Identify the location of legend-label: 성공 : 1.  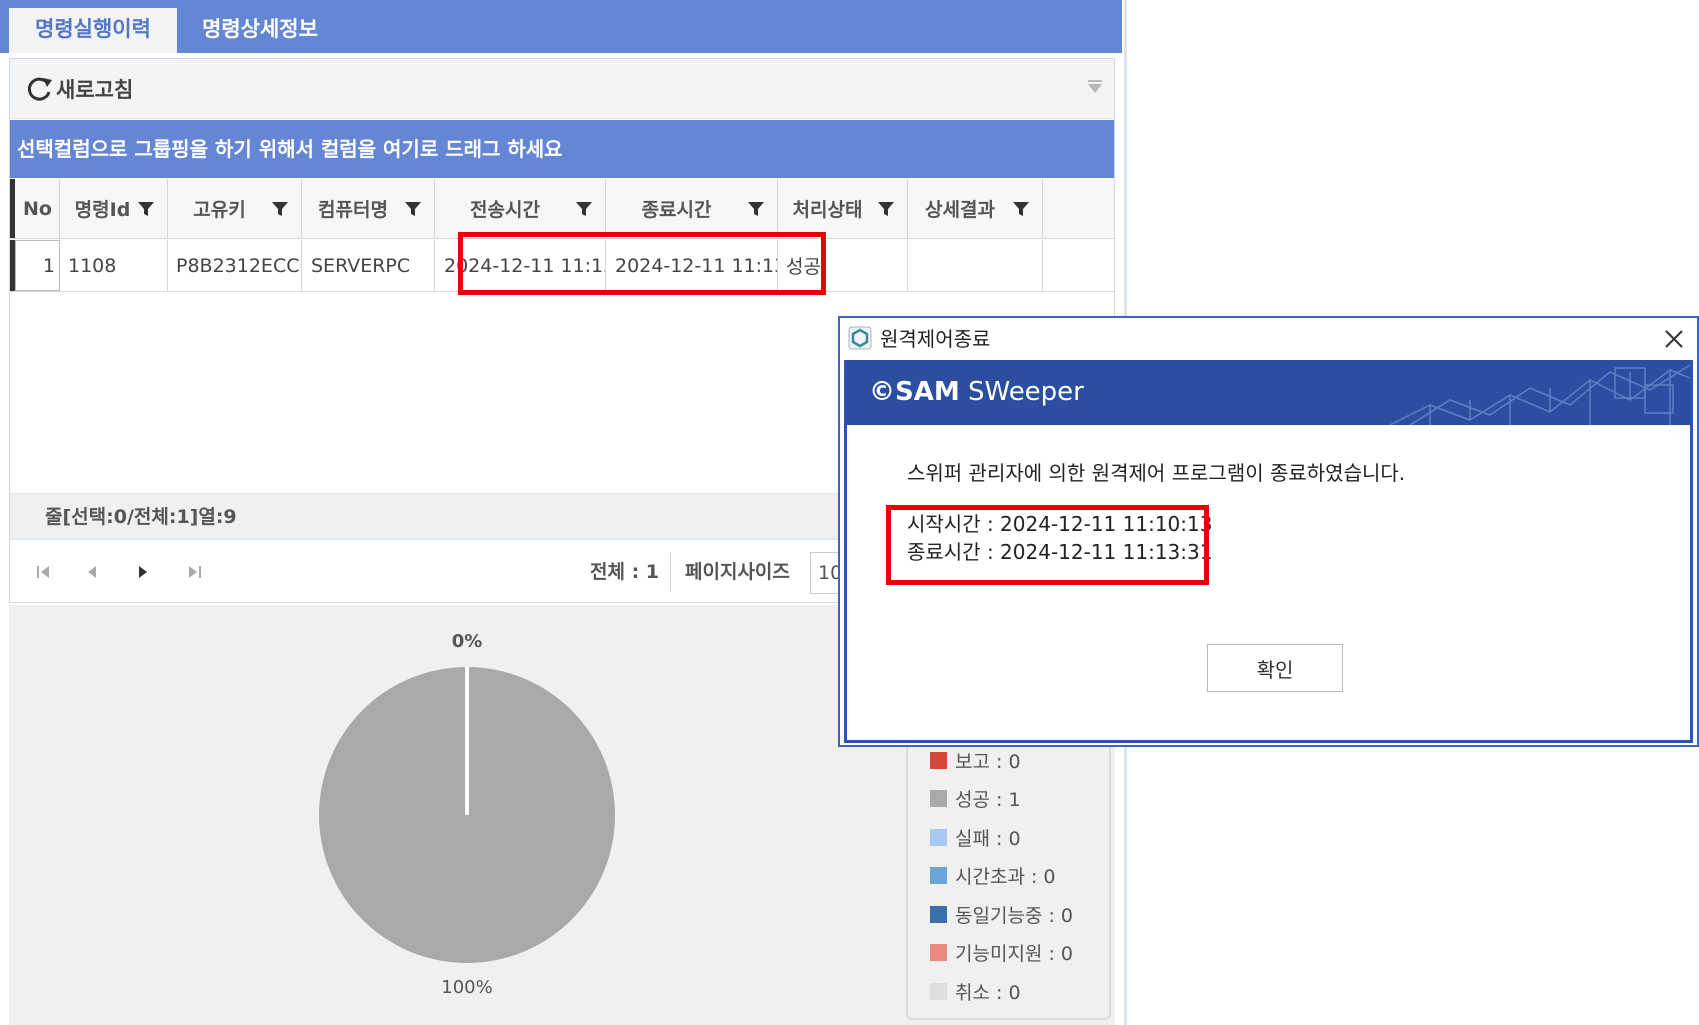
(988, 800).